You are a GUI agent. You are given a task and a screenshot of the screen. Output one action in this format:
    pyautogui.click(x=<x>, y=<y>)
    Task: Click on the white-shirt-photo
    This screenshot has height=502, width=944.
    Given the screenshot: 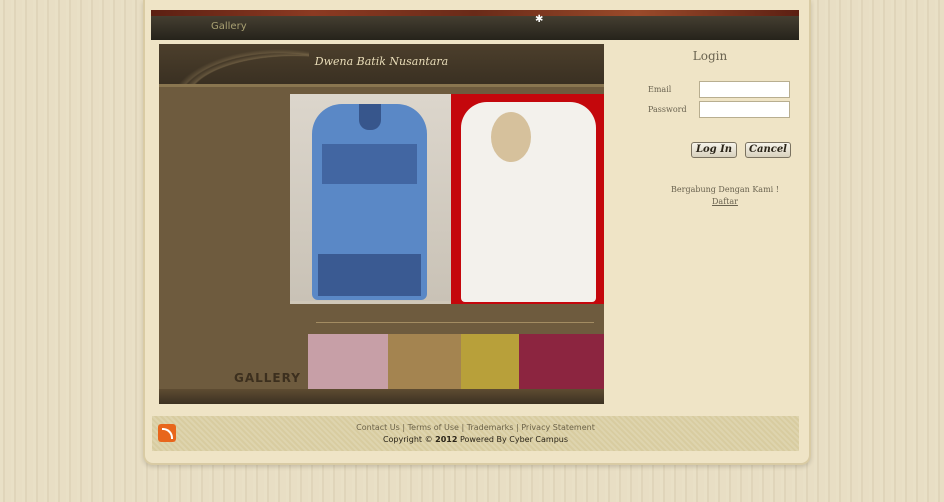 What is the action you would take?
    pyautogui.click(x=527, y=199)
    